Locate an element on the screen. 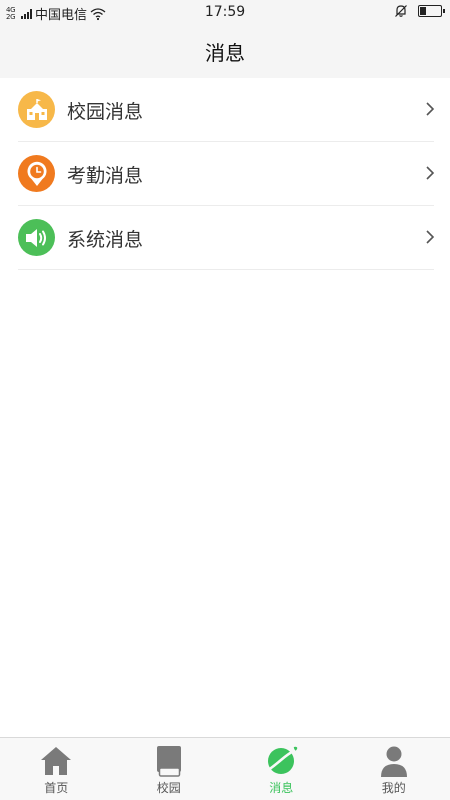 The width and height of the screenshot is (450, 800). speaker-icon is located at coordinates (36, 237).